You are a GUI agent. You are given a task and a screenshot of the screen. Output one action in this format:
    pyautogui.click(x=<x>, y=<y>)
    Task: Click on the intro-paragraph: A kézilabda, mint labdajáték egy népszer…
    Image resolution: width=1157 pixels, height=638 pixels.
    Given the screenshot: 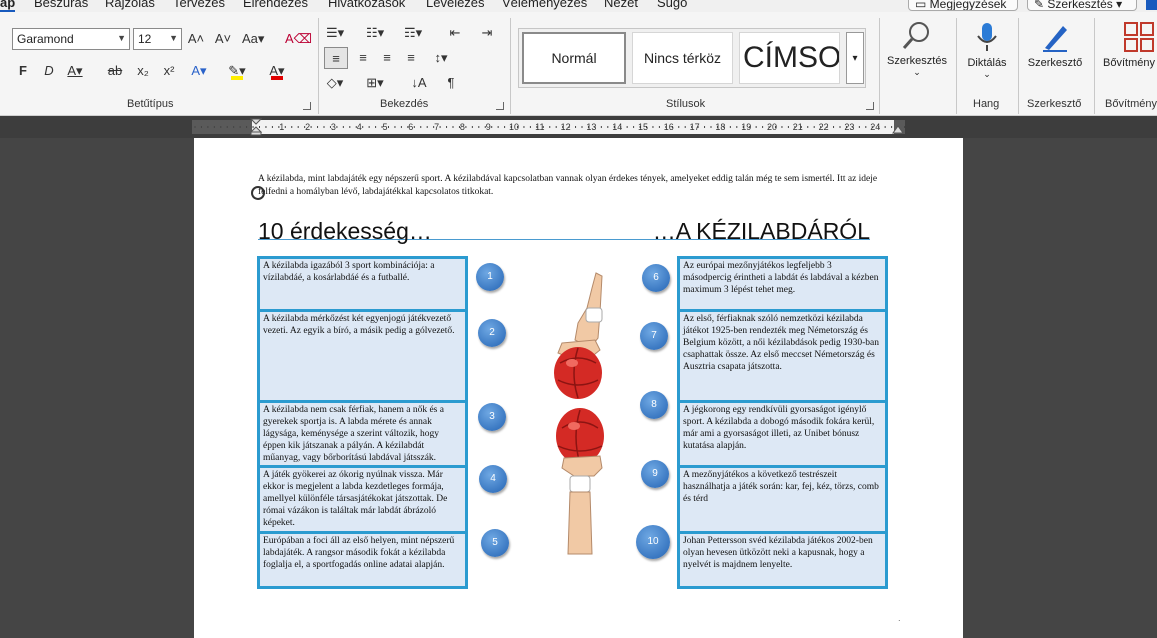 What is the action you would take?
    pyautogui.click(x=580, y=185)
    